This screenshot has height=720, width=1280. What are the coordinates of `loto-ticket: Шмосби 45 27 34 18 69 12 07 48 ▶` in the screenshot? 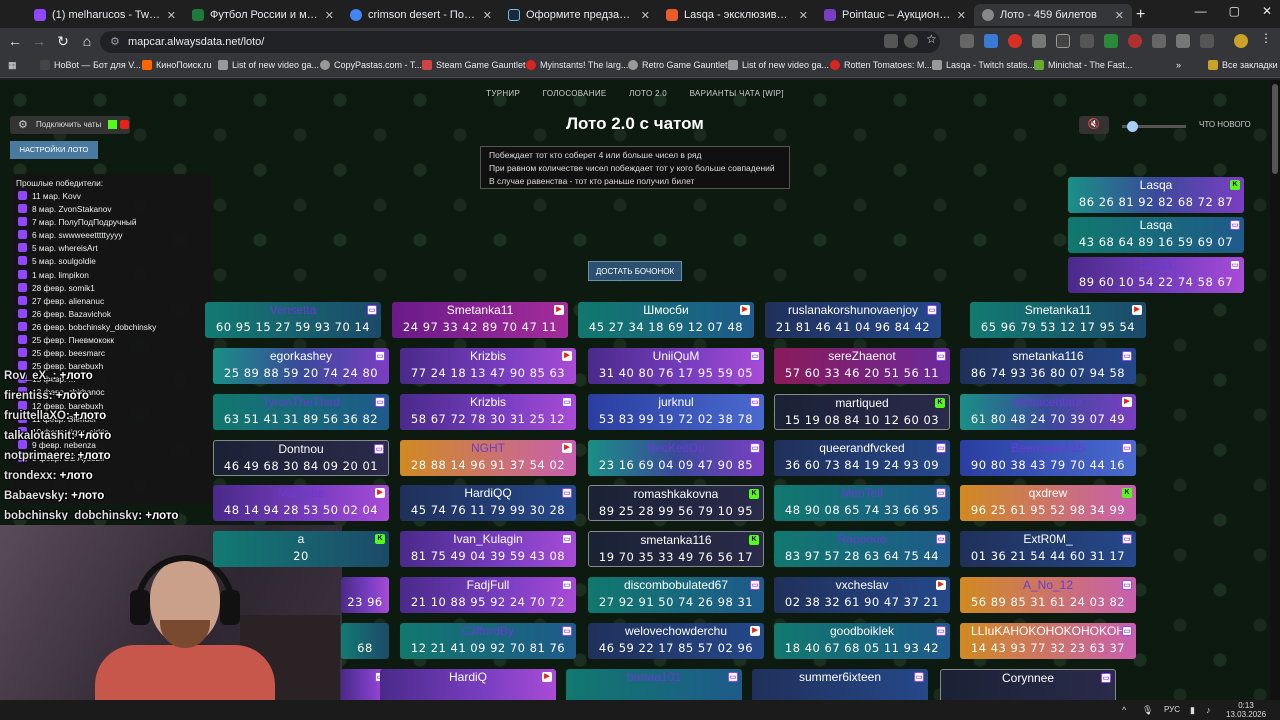 It's located at (666, 320).